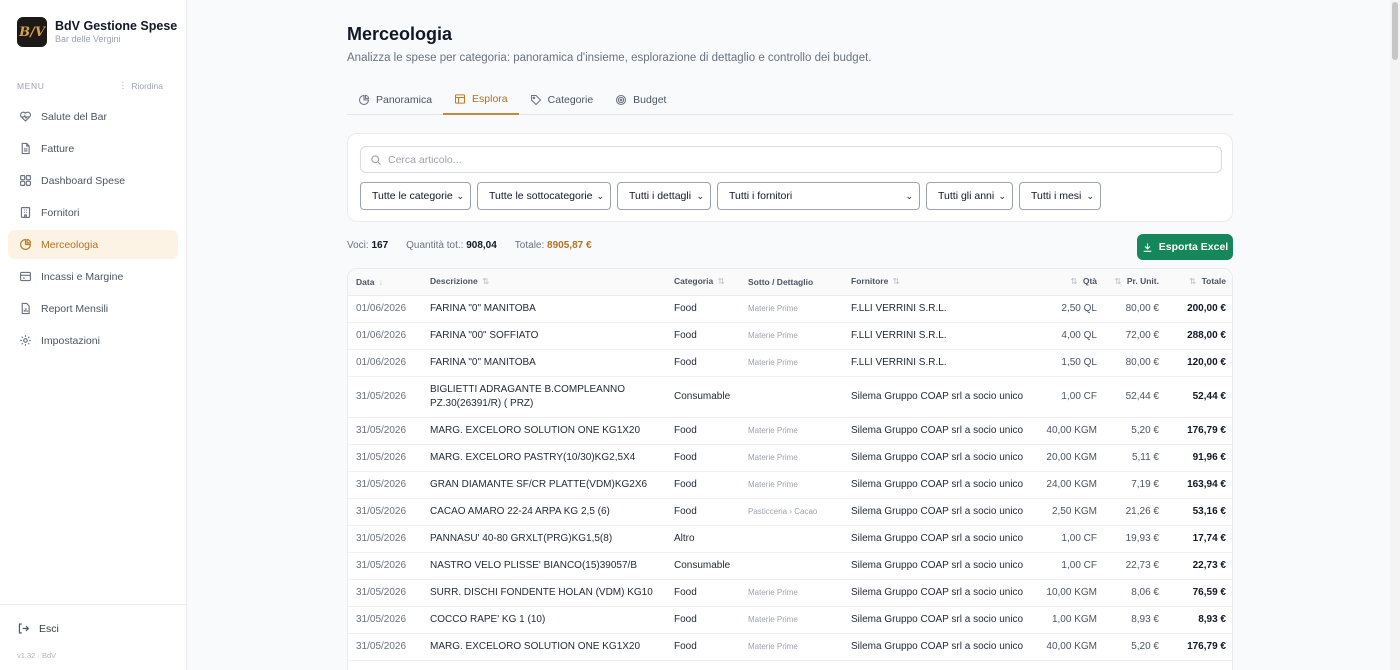 This screenshot has width=1400, height=670. Describe the element at coordinates (380, 245) in the screenshot. I see `summary-count-value: 167` at that location.